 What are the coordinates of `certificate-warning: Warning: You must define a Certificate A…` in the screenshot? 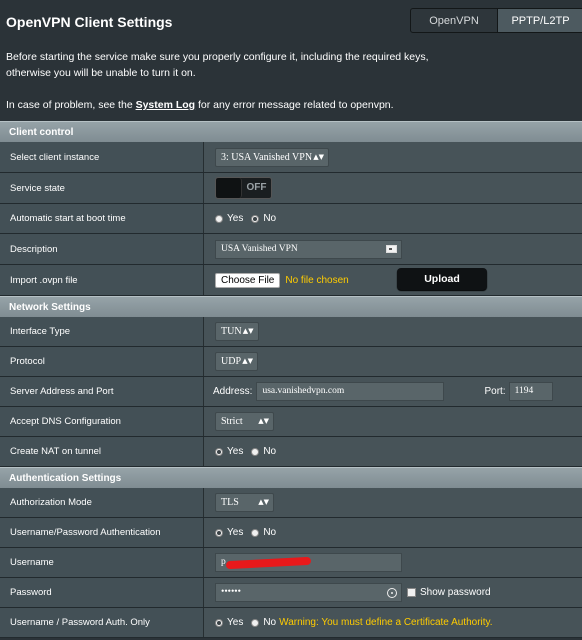 It's located at (386, 622).